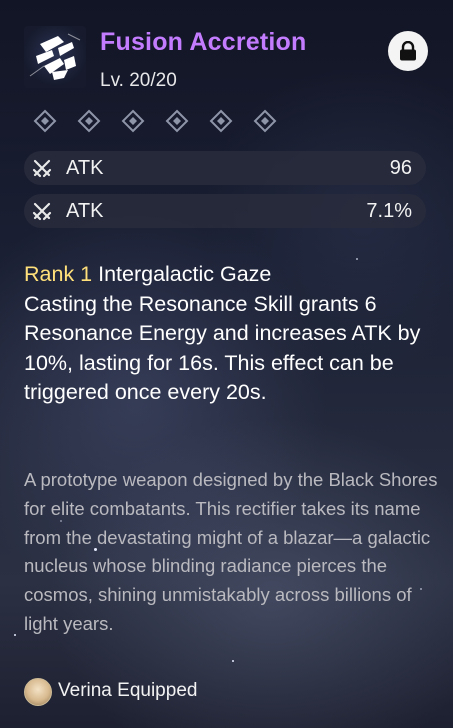  Describe the element at coordinates (203, 42) in the screenshot. I see `weapon-name: Fusion Accretion` at that location.